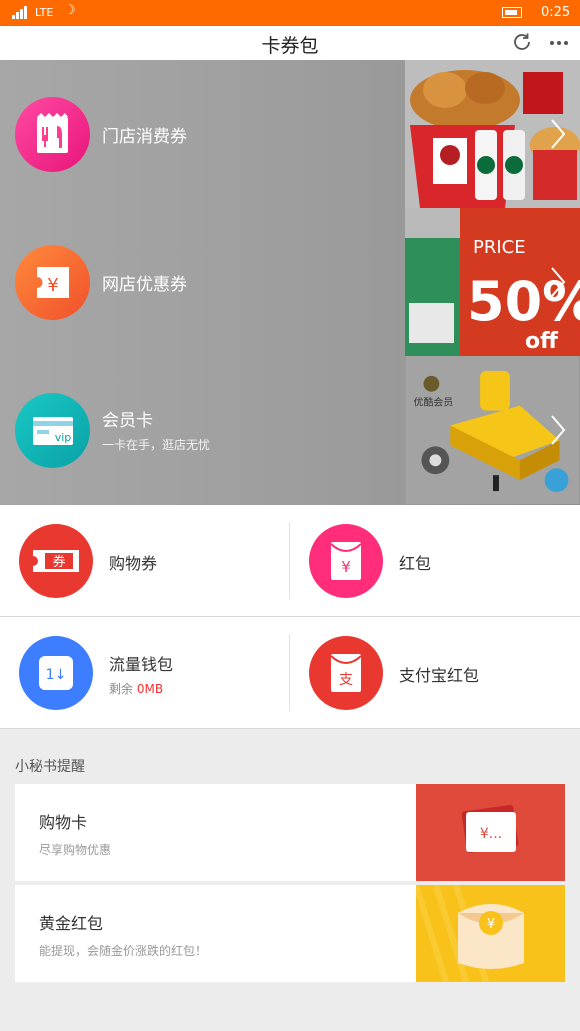 The image size is (580, 1031). What do you see at coordinates (542, 341) in the screenshot?
I see `off-label: off` at bounding box center [542, 341].